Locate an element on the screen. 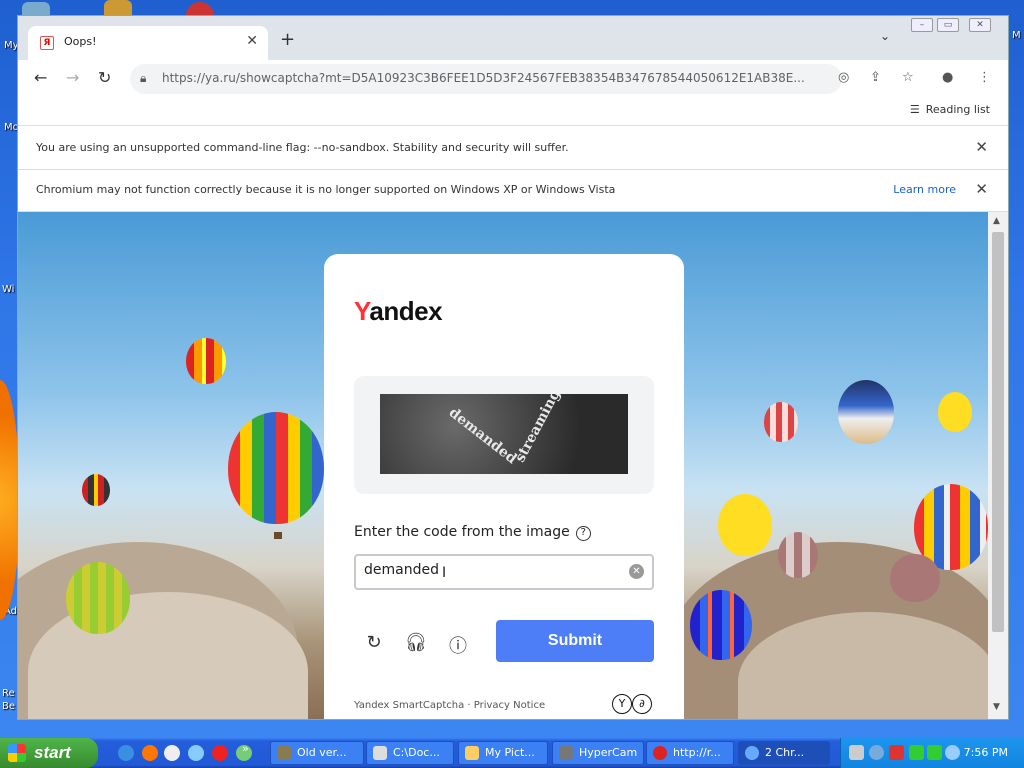  learn-more-link: Learn more is located at coordinates (924, 189).